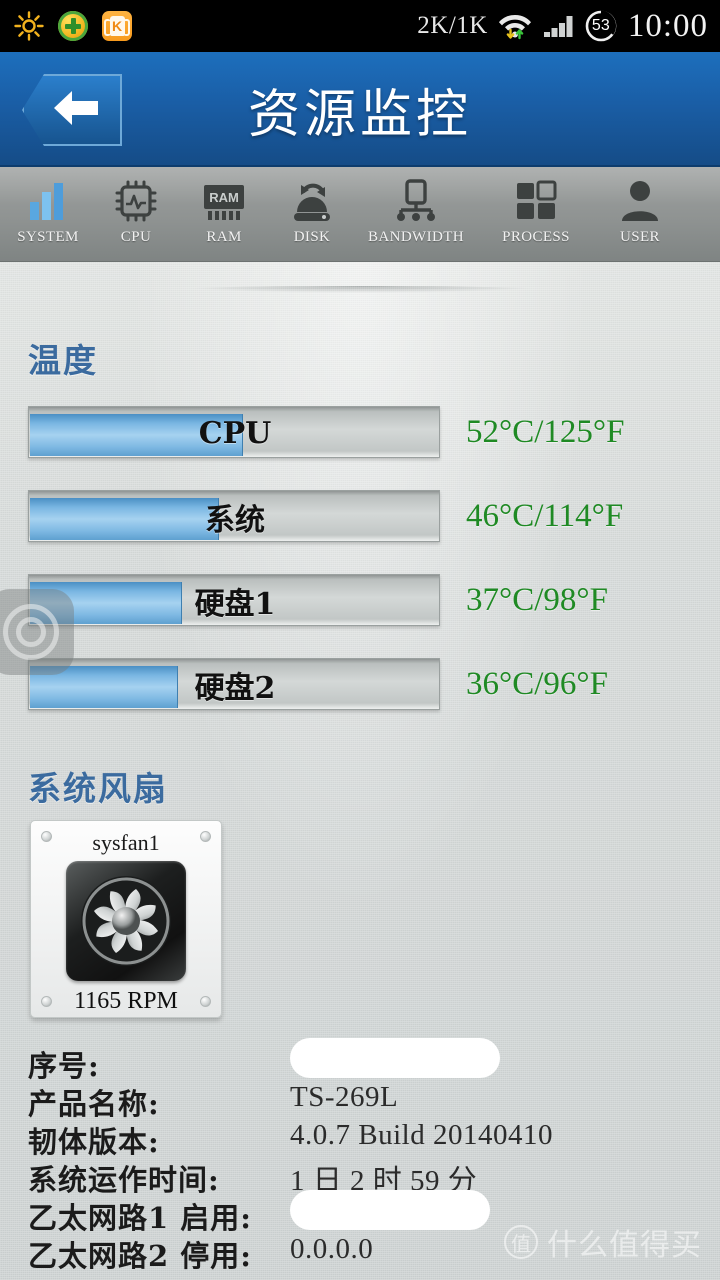 This screenshot has height=1280, width=720. Describe the element at coordinates (224, 197) in the screenshot. I see `svg-text: RAM` at that location.